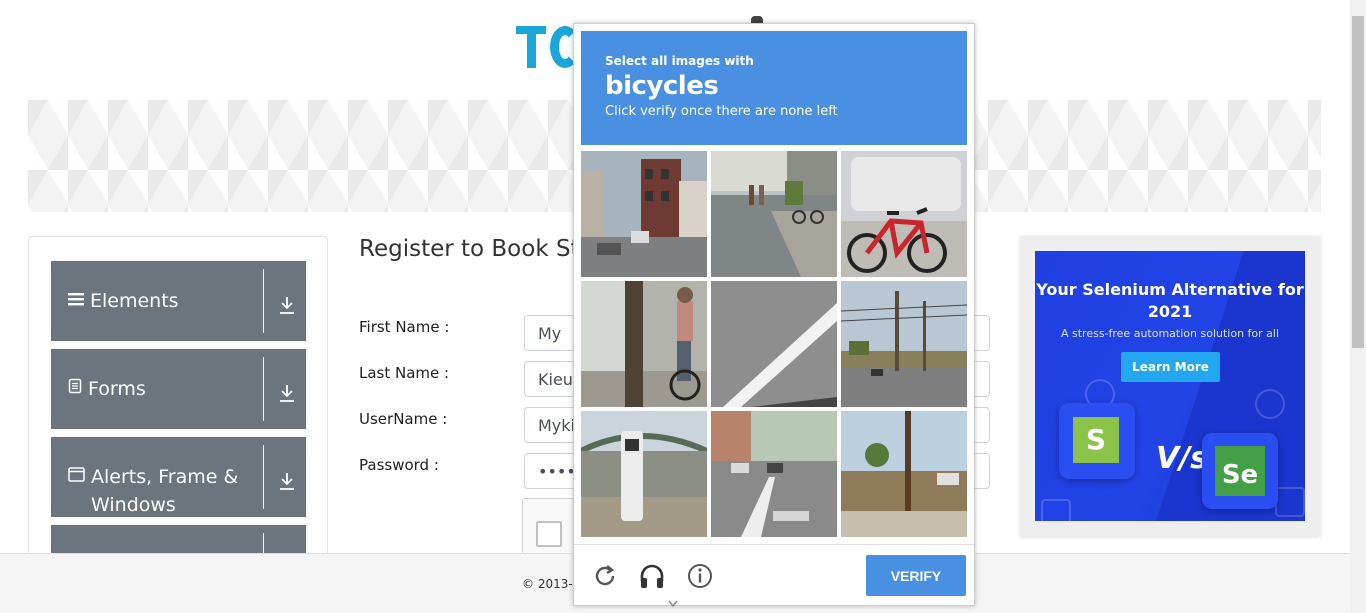 The width and height of the screenshot is (1366, 613). What do you see at coordinates (1170, 367) in the screenshot?
I see `learn-more-button: Learn More` at bounding box center [1170, 367].